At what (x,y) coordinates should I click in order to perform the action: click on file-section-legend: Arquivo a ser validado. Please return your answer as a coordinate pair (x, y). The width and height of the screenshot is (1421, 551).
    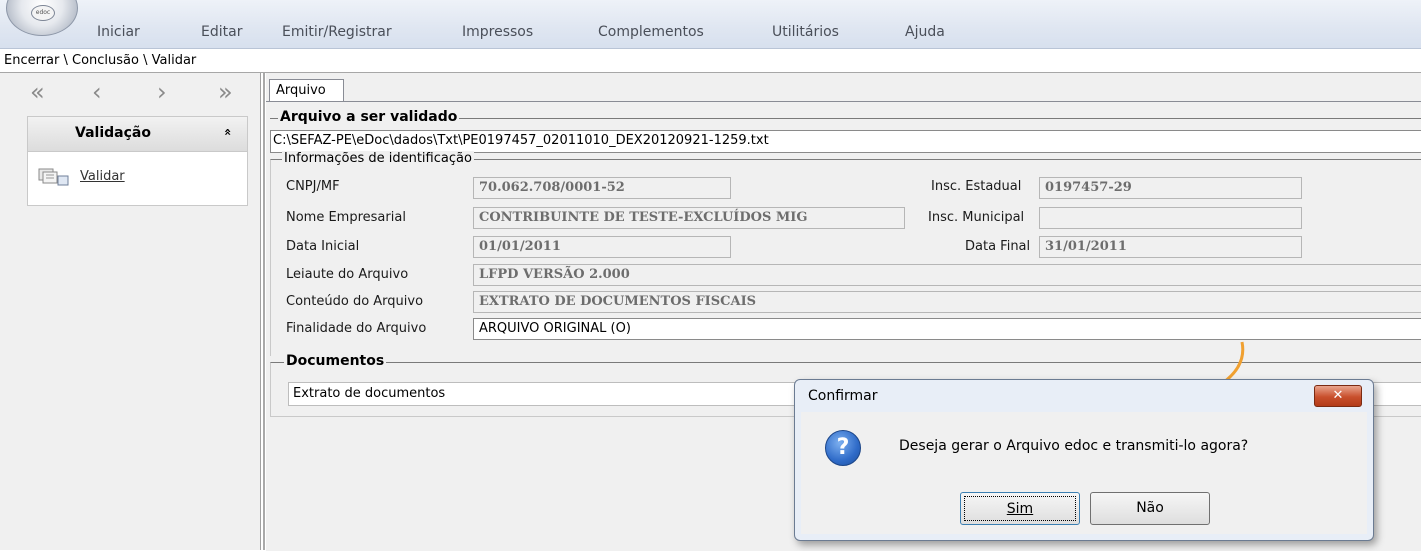
    Looking at the image, I should click on (369, 117).